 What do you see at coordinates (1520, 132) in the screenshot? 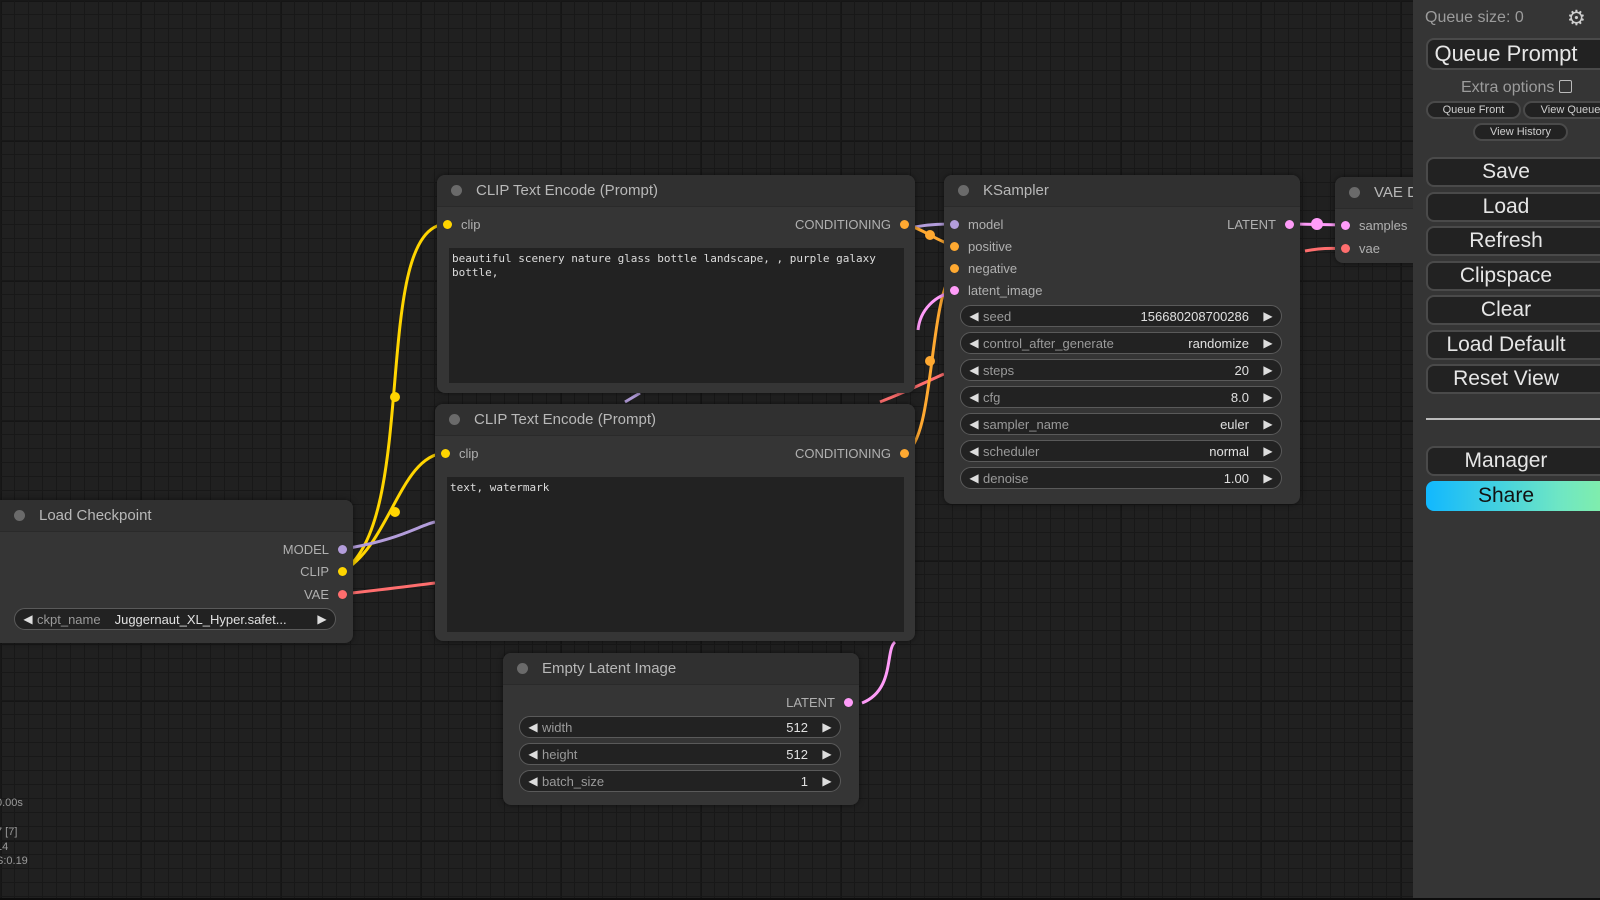
I see `view-history-button: View History` at bounding box center [1520, 132].